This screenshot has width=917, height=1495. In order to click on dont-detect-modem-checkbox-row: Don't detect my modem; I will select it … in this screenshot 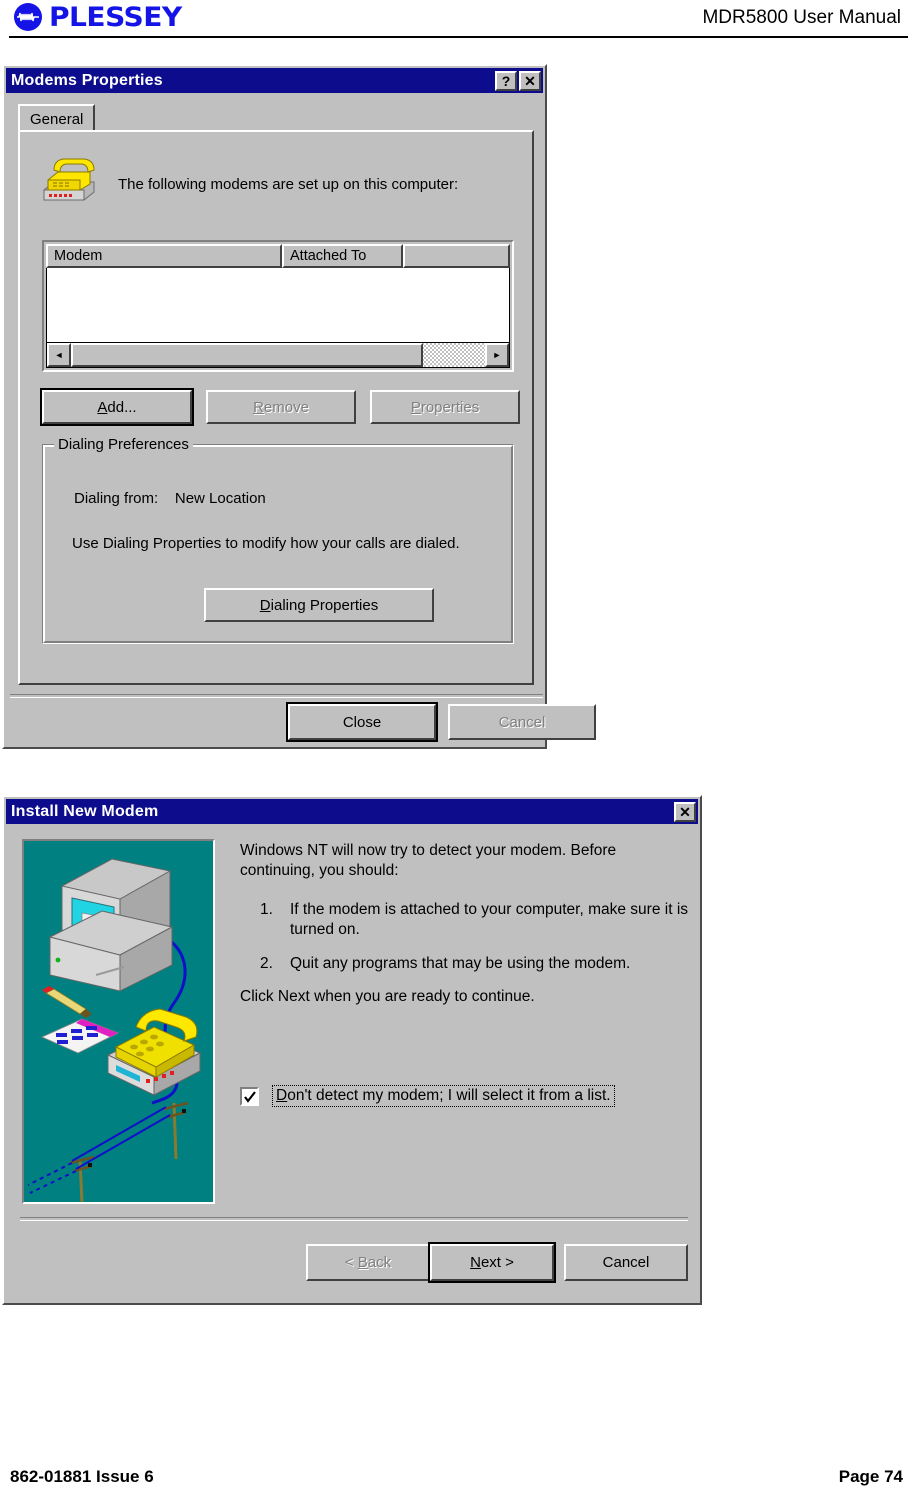, I will do `click(427, 1096)`.